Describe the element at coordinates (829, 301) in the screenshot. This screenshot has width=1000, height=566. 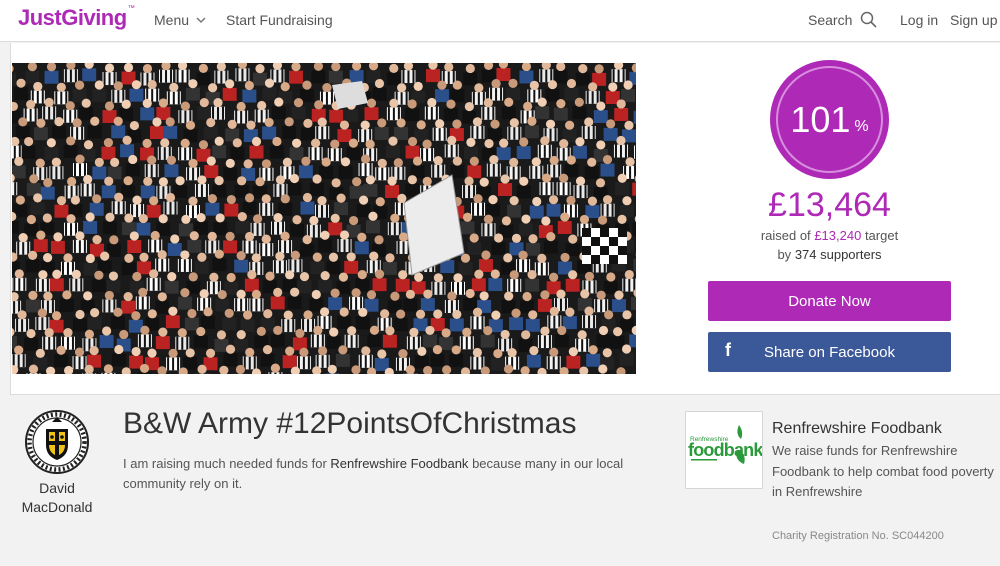
I see `donate-now-button: Donate Now` at that location.